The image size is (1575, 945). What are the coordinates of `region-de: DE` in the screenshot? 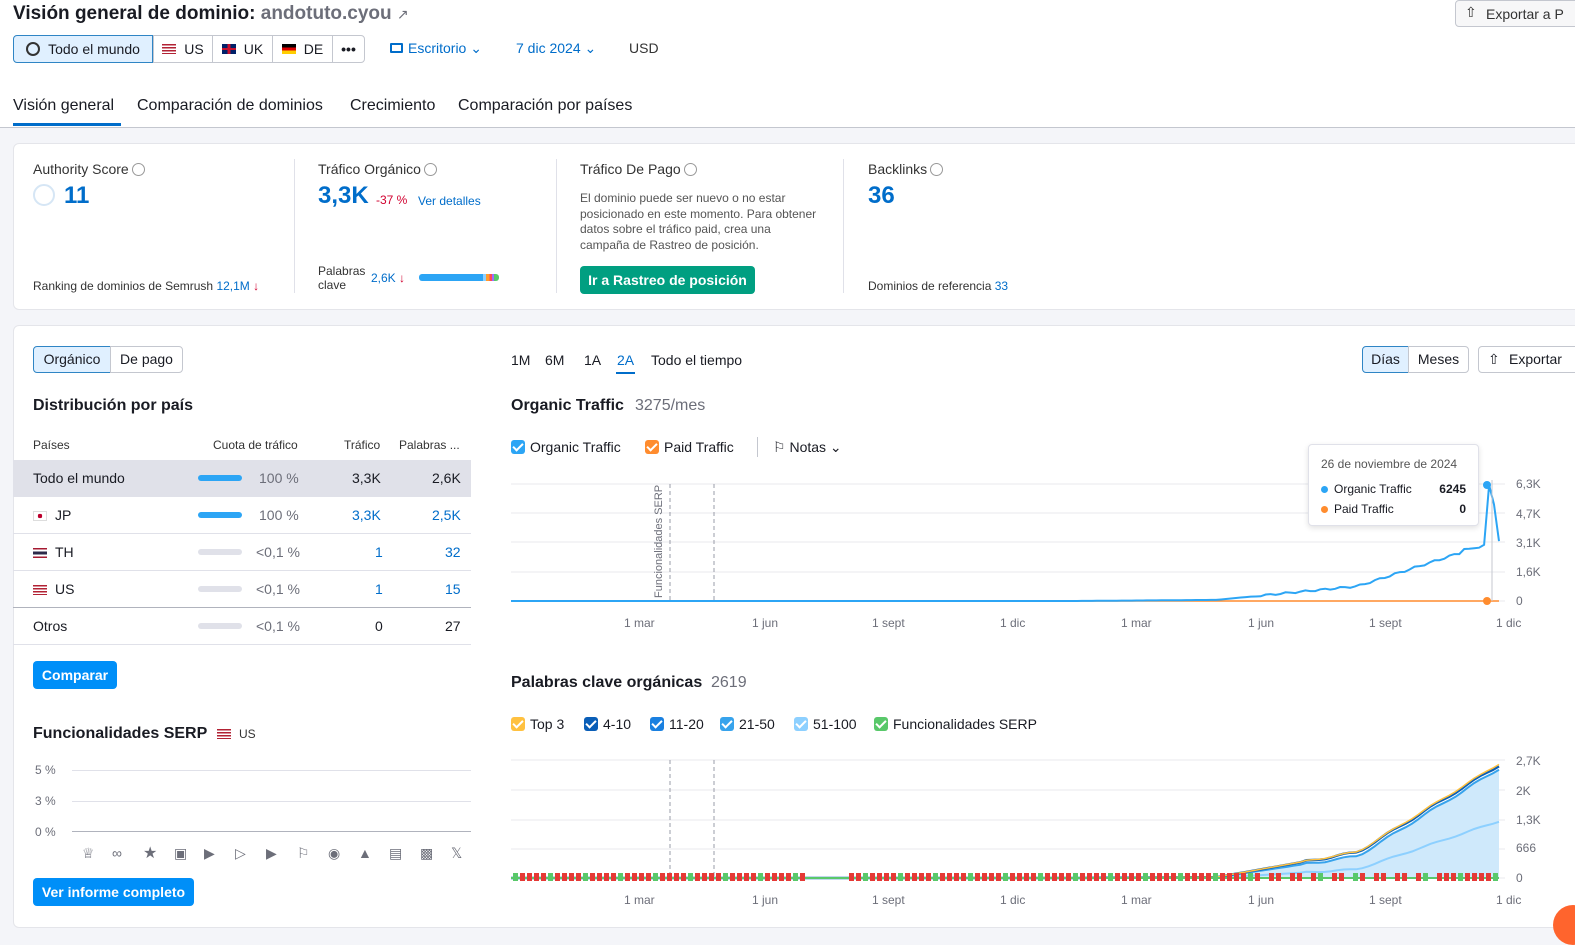 It's located at (302, 49).